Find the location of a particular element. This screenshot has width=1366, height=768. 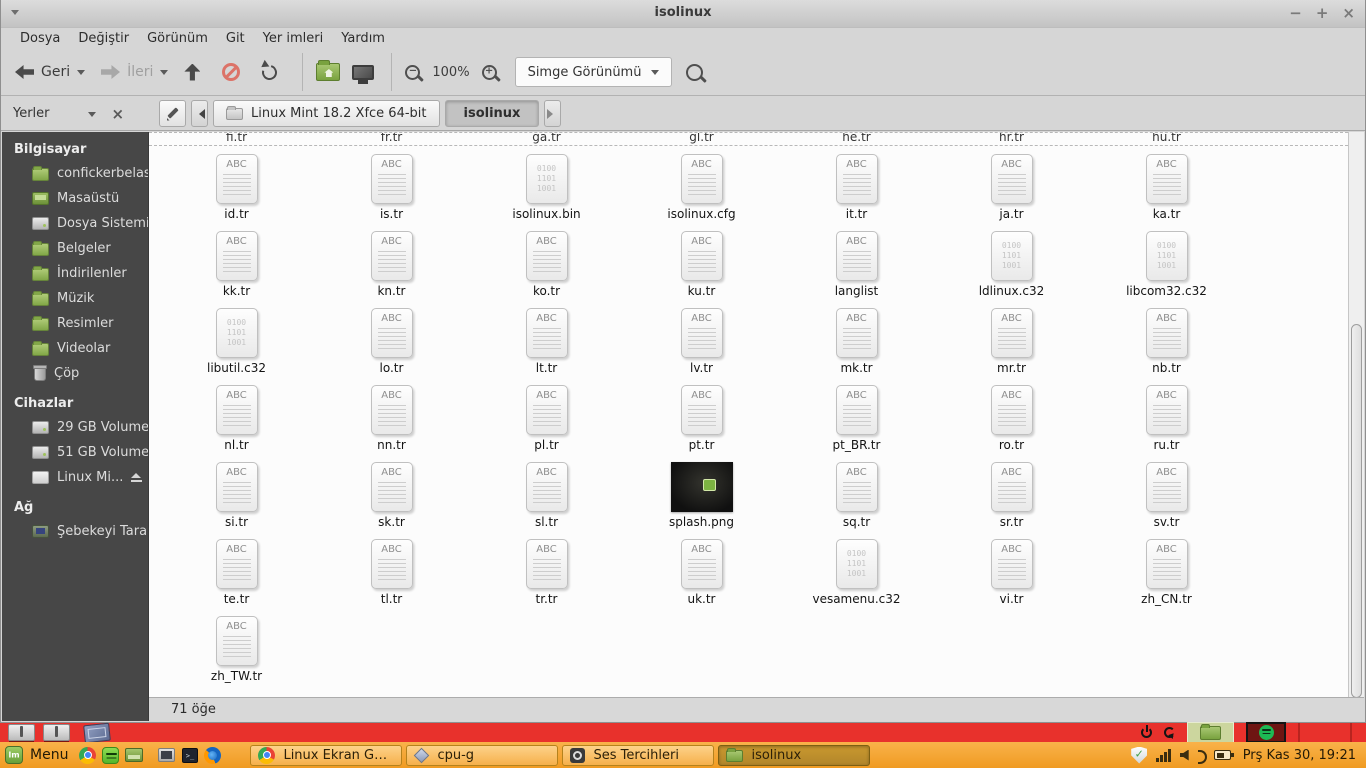

file-item: ABC pl.tr is located at coordinates (546, 423).